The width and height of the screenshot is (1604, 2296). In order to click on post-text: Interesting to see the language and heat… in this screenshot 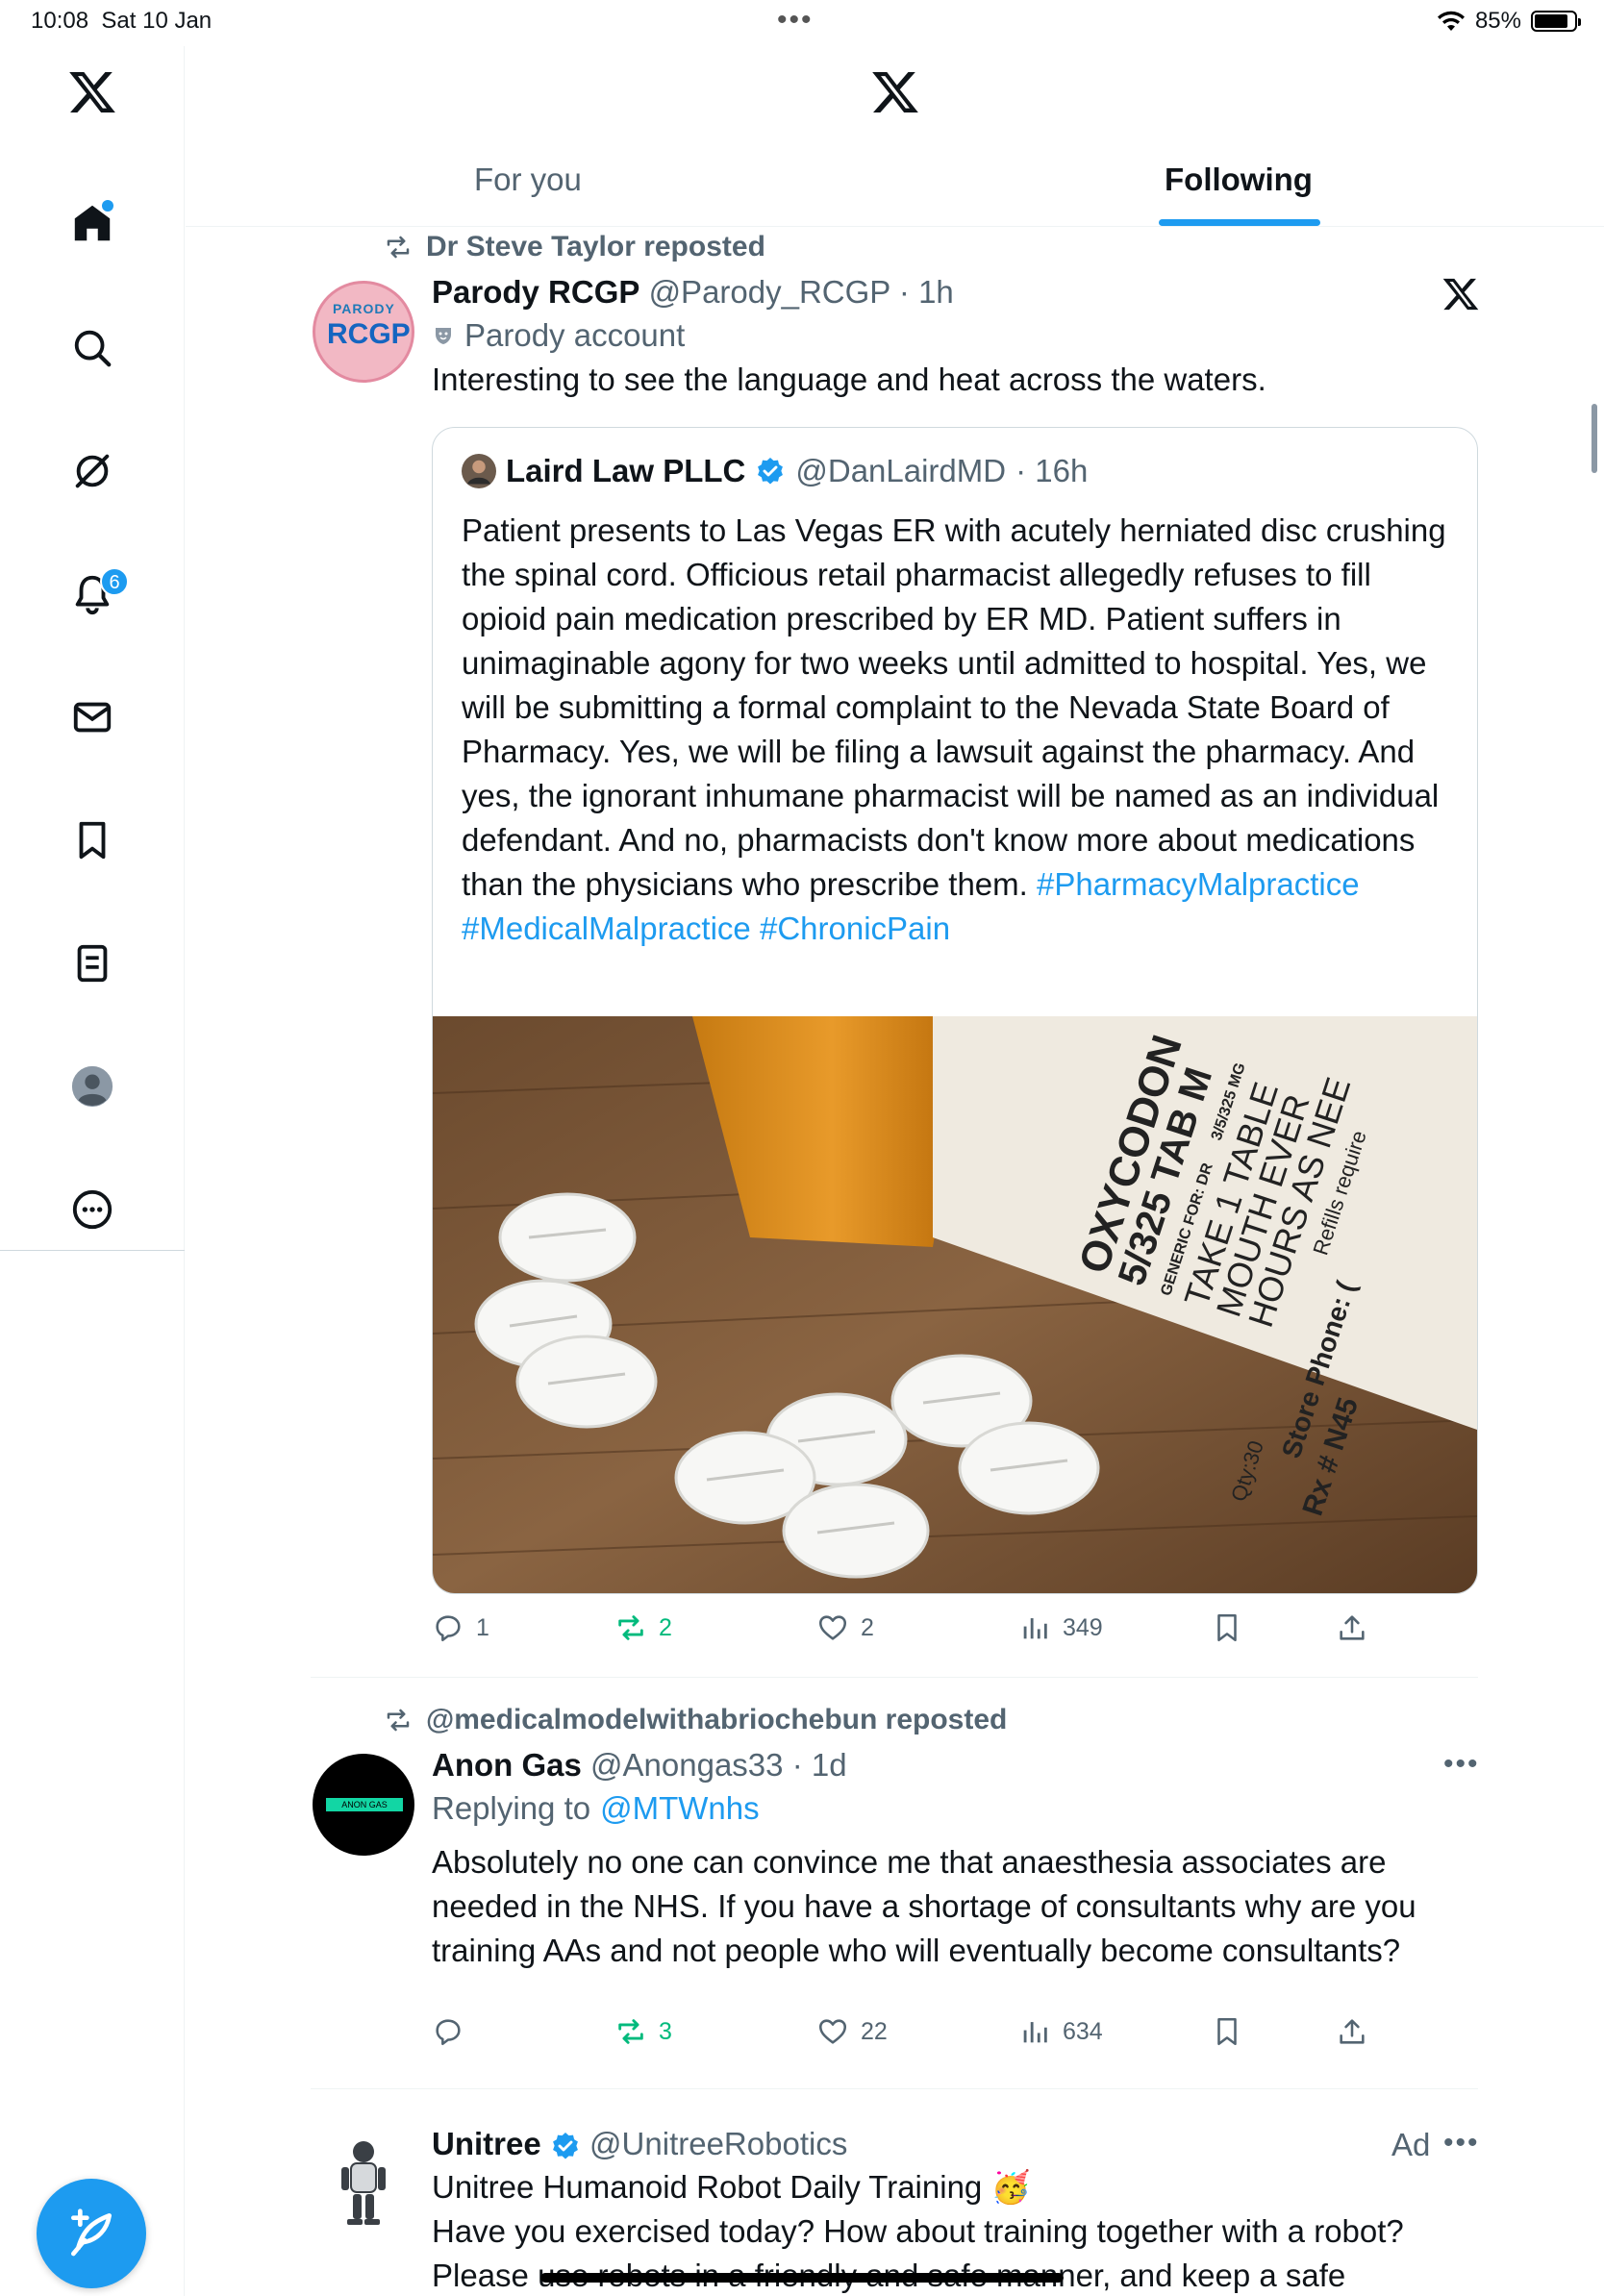, I will do `click(849, 379)`.